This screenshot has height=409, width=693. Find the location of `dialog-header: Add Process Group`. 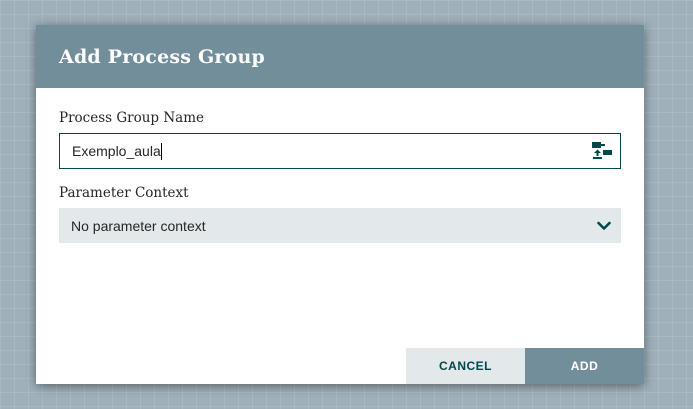

dialog-header: Add Process Group is located at coordinates (340, 56).